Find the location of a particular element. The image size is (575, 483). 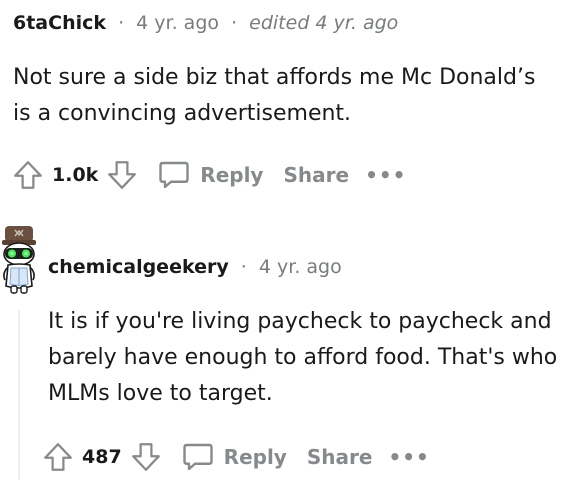

username-link: chemicalgeekery is located at coordinates (138, 267).